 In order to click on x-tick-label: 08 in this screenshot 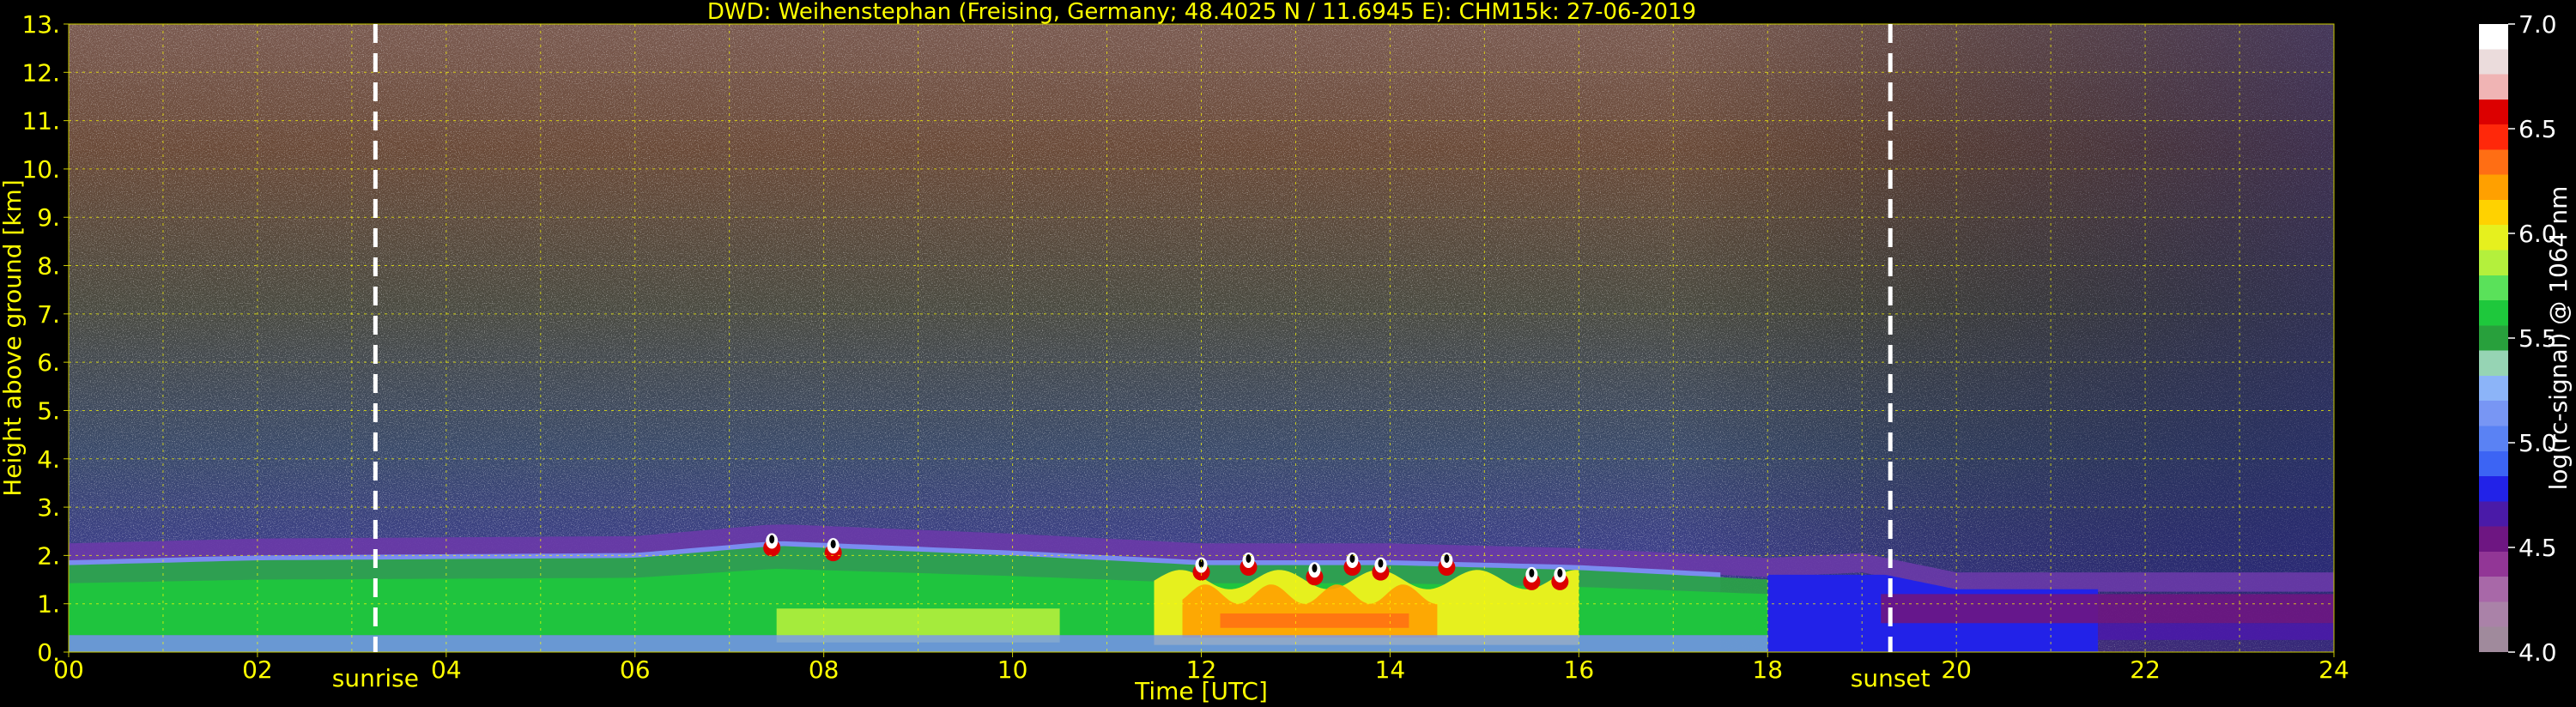, I will do `click(824, 670)`.